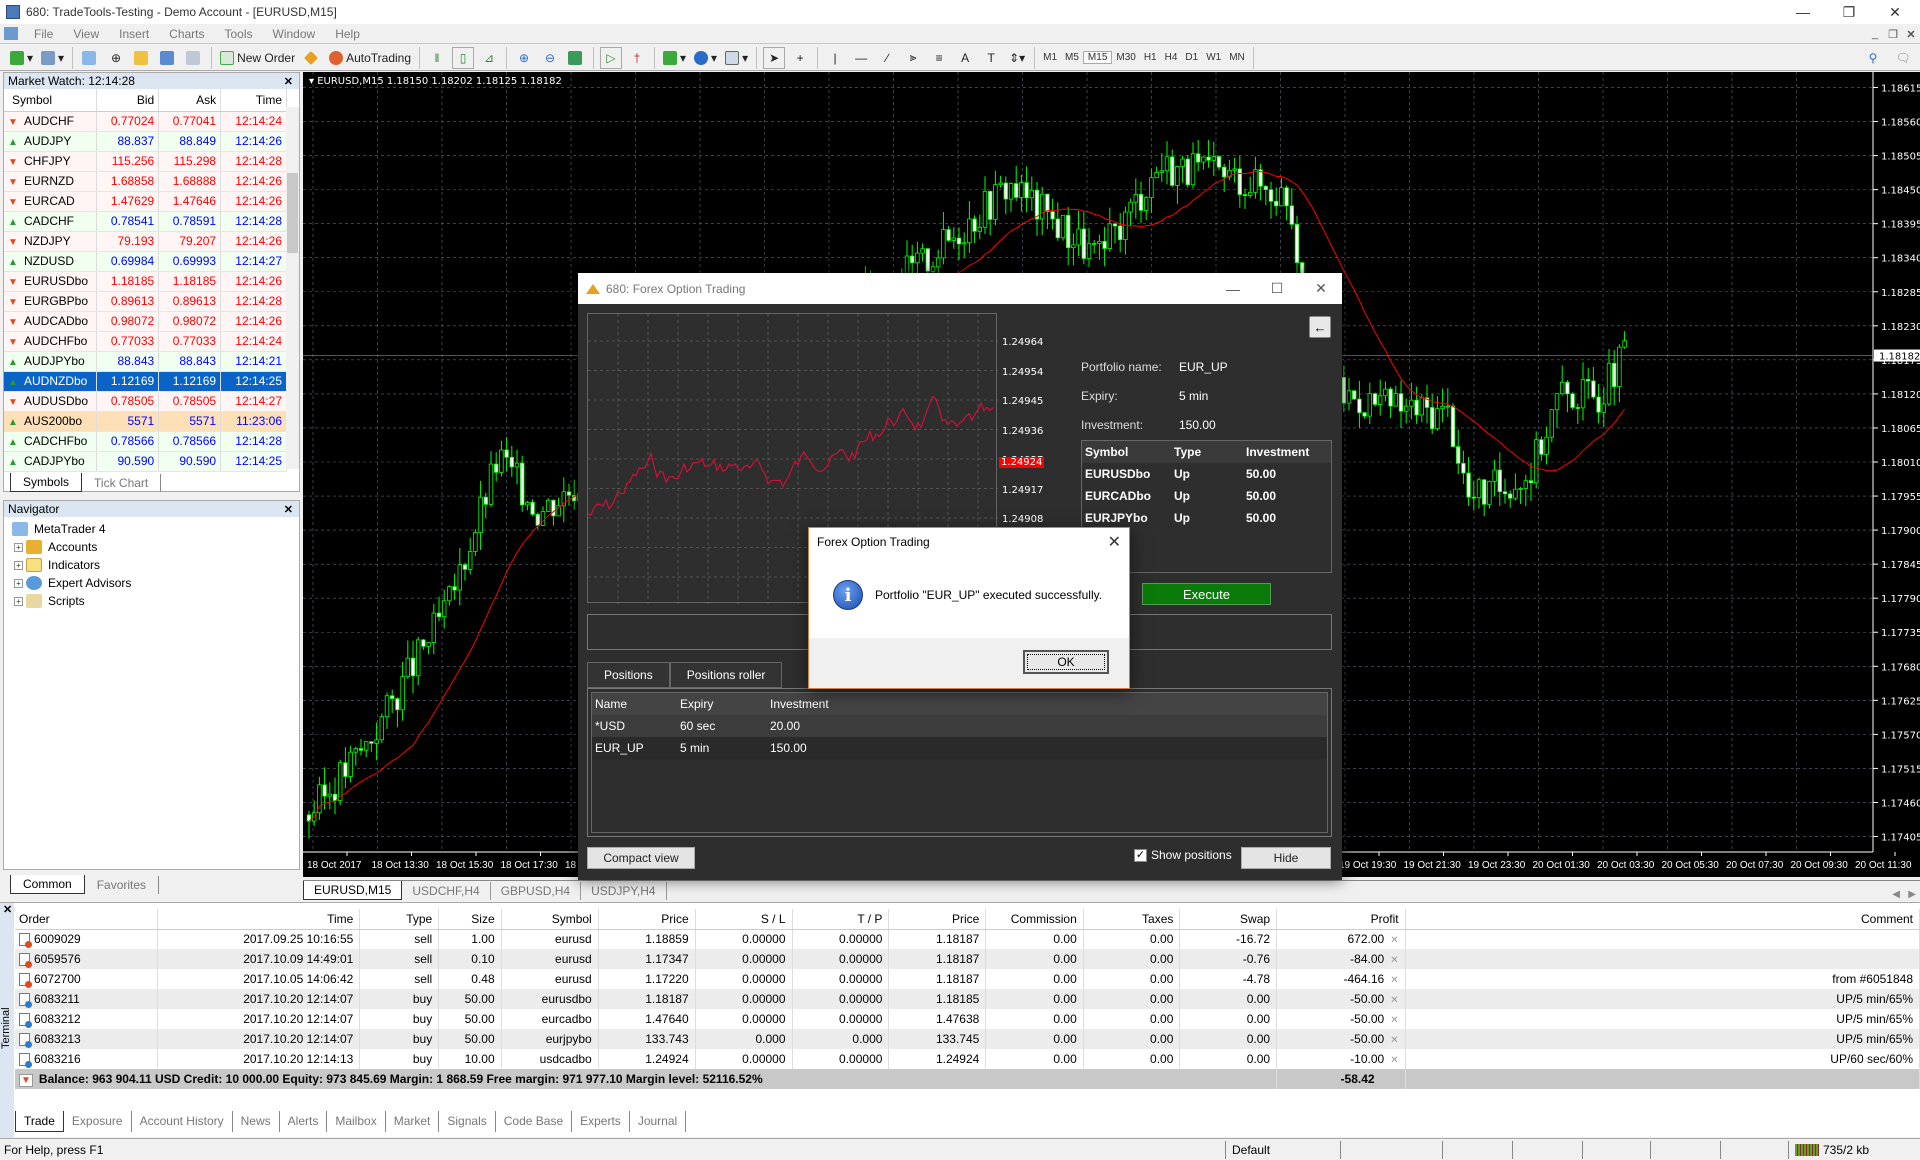 This screenshot has height=1160, width=1920. What do you see at coordinates (142, 58) in the screenshot?
I see `navigator-button` at bounding box center [142, 58].